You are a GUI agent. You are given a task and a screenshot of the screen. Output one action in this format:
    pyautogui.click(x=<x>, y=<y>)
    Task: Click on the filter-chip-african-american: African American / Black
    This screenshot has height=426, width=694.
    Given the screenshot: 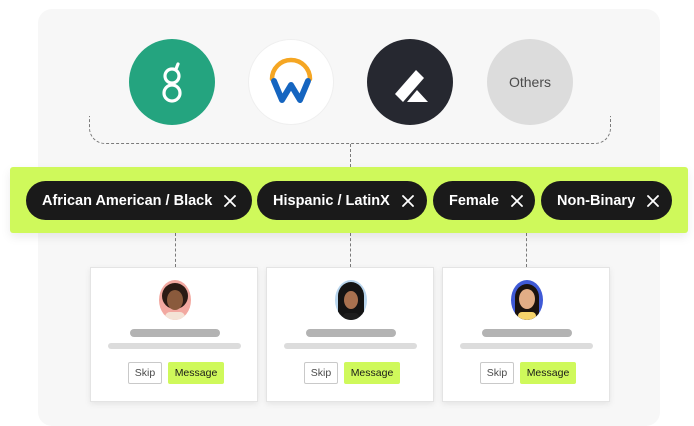 What is the action you would take?
    pyautogui.click(x=139, y=200)
    